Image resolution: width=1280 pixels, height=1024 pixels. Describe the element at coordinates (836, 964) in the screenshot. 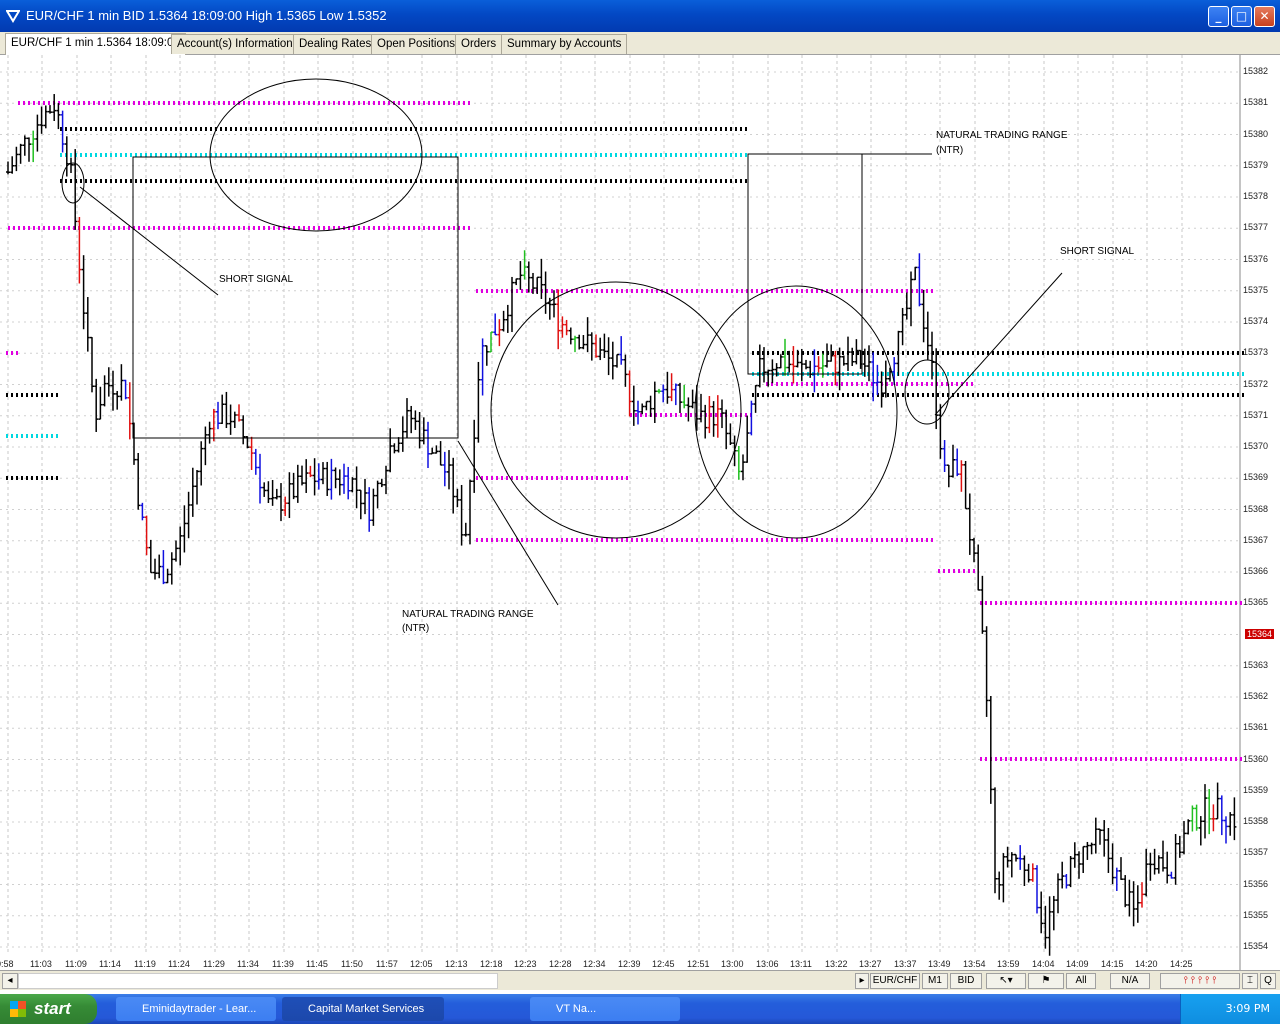

I see `time-tick-label: 13:22` at that location.